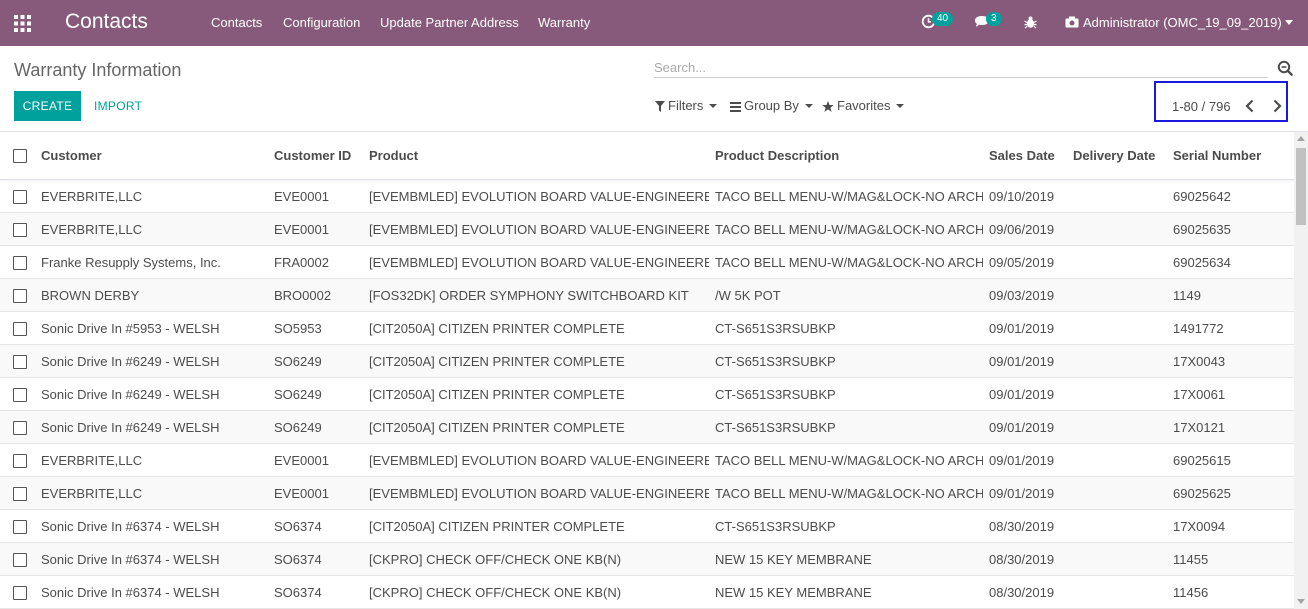 The height and width of the screenshot is (609, 1308). I want to click on filter-funnel-icon, so click(660, 106).